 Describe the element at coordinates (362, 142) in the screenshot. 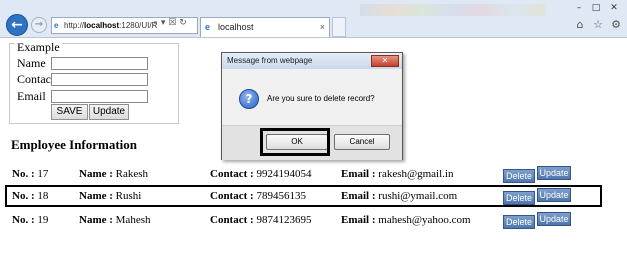

I see `cancel-button: Cancel` at that location.